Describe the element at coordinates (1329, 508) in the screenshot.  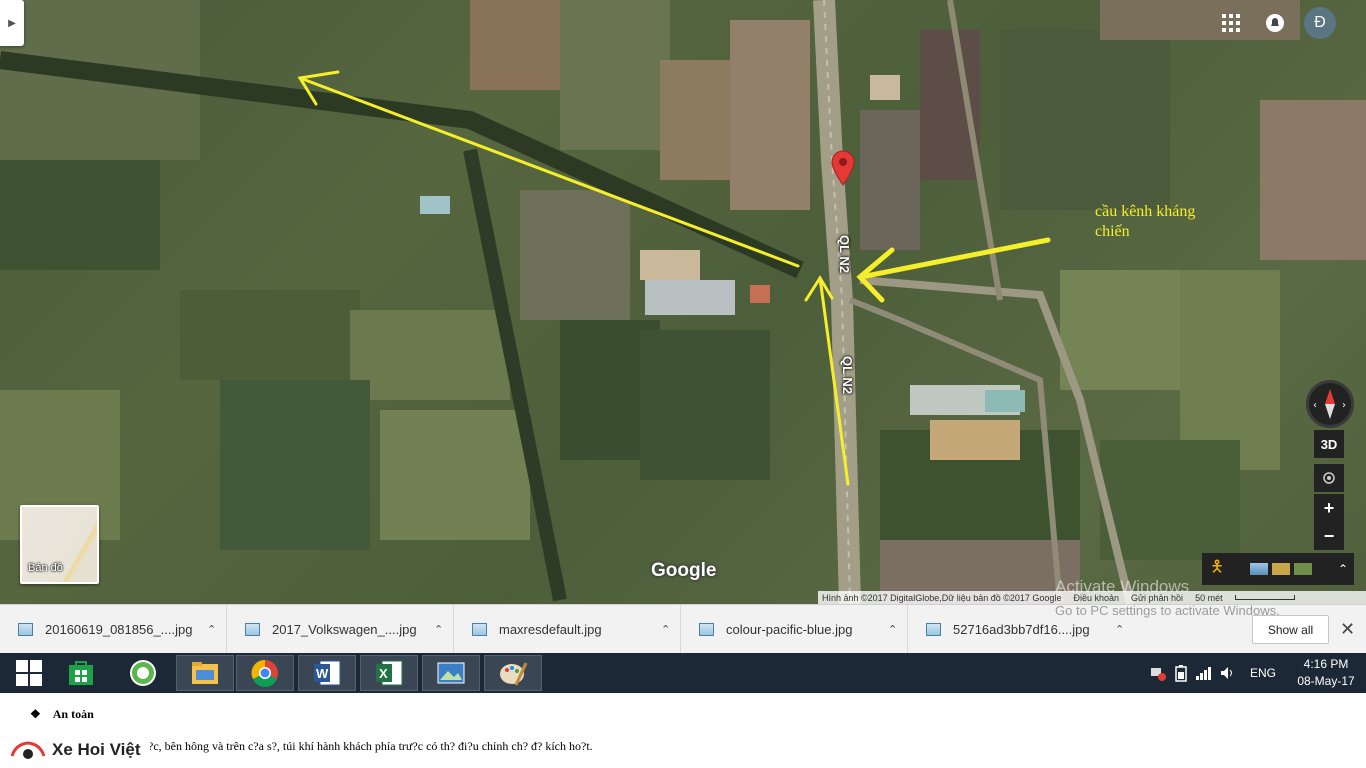
I see `zoom-in-button: +` at that location.